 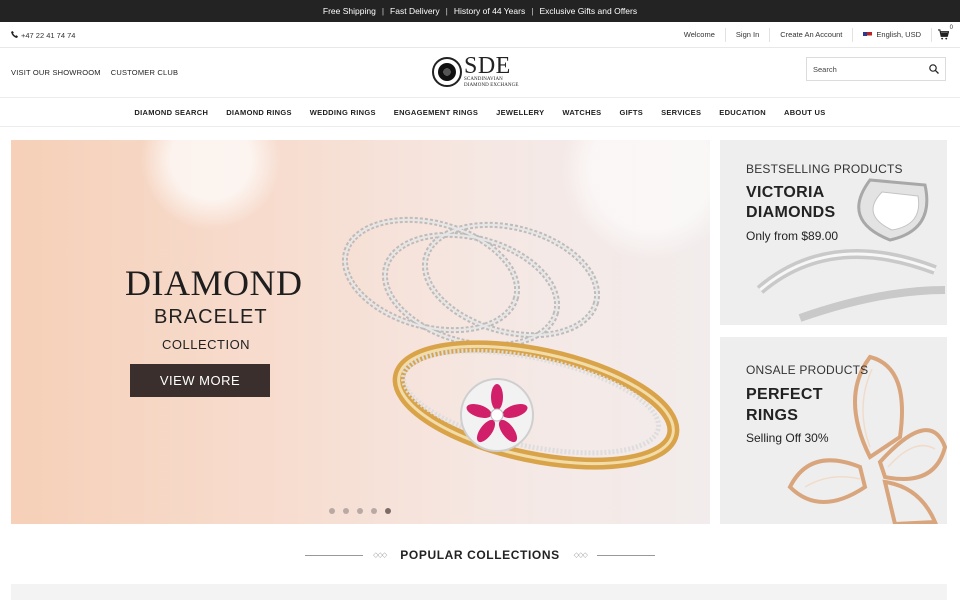 What do you see at coordinates (876, 69) in the screenshot?
I see `search-input: Search` at bounding box center [876, 69].